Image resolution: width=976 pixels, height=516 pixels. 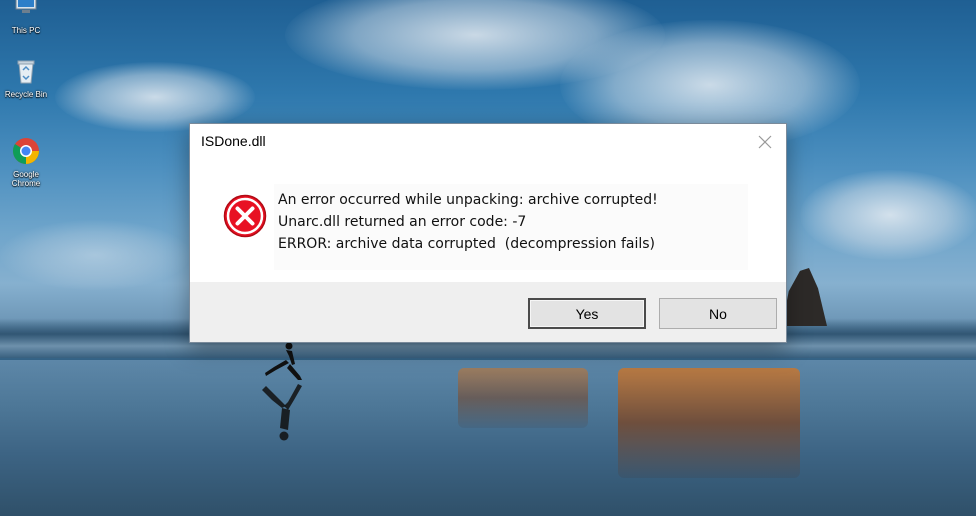 What do you see at coordinates (718, 313) in the screenshot?
I see `no-button: No` at bounding box center [718, 313].